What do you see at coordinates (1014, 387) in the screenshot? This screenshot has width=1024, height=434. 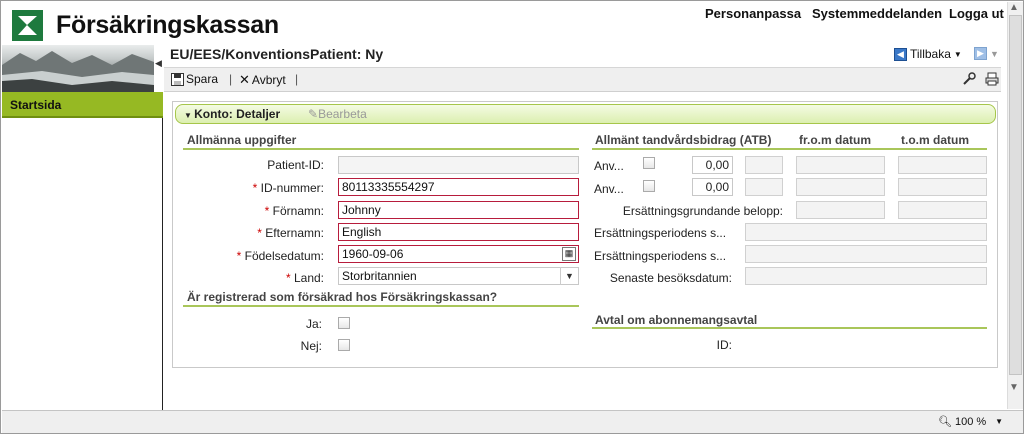 I see `scroll-down-icon: ▼` at bounding box center [1014, 387].